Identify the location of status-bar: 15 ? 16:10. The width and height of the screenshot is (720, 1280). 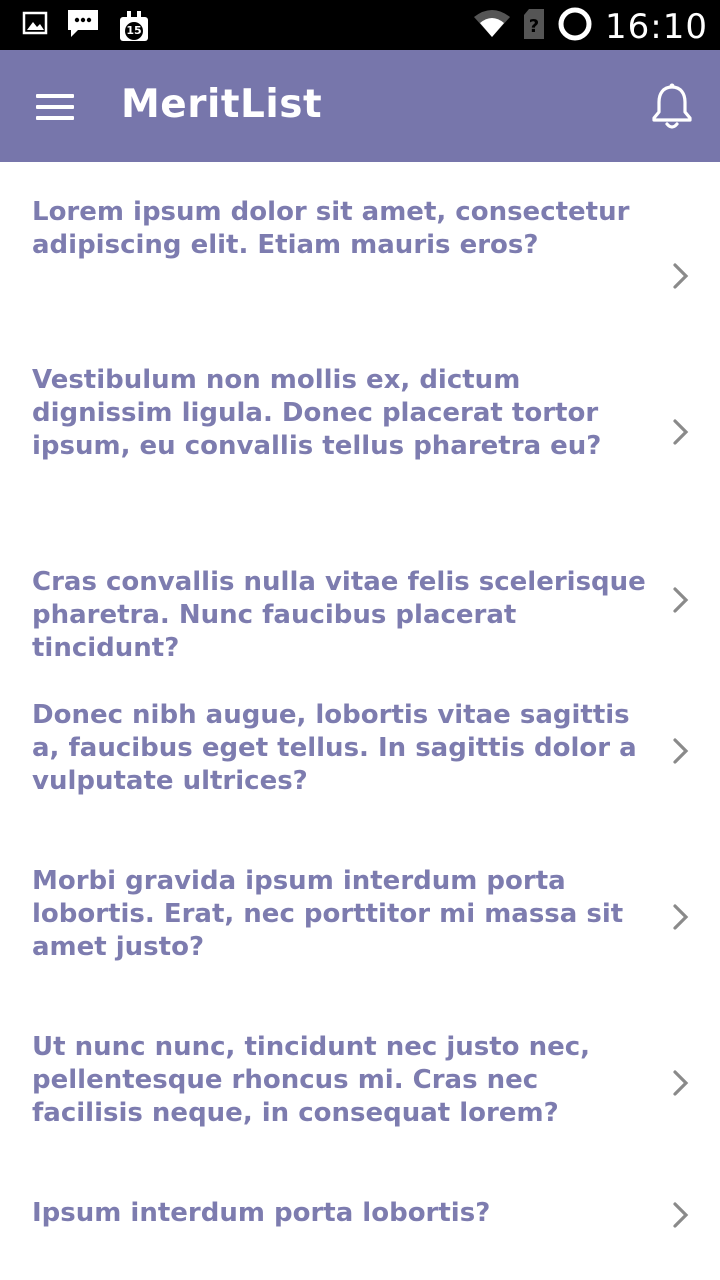
(360, 25).